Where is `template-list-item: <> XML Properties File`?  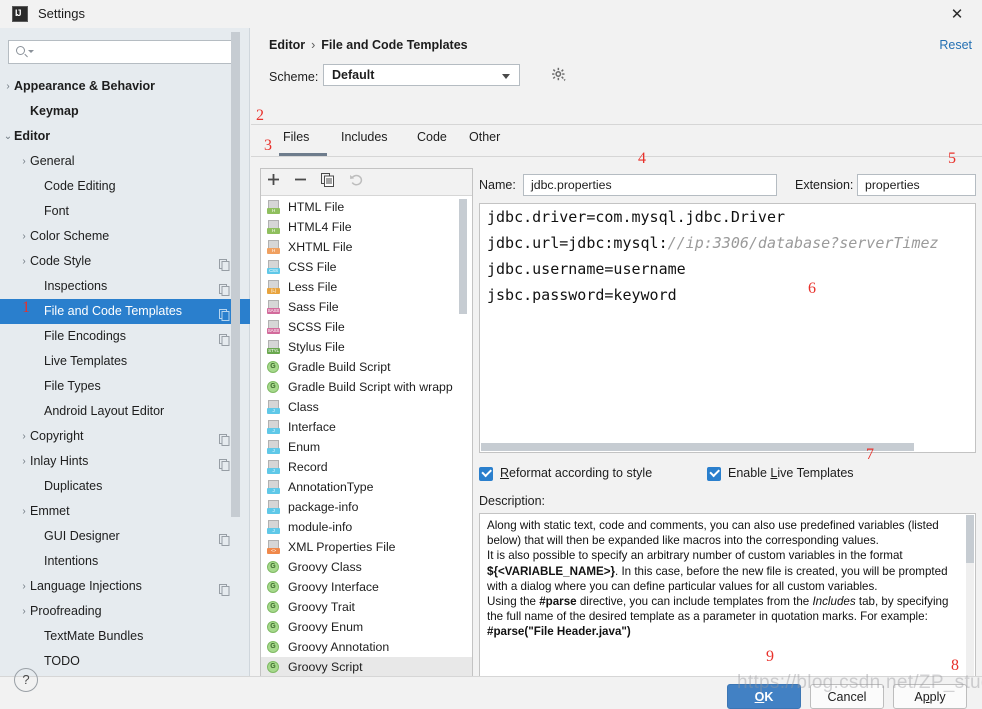
template-list-item: <> XML Properties File is located at coordinates (366, 547).